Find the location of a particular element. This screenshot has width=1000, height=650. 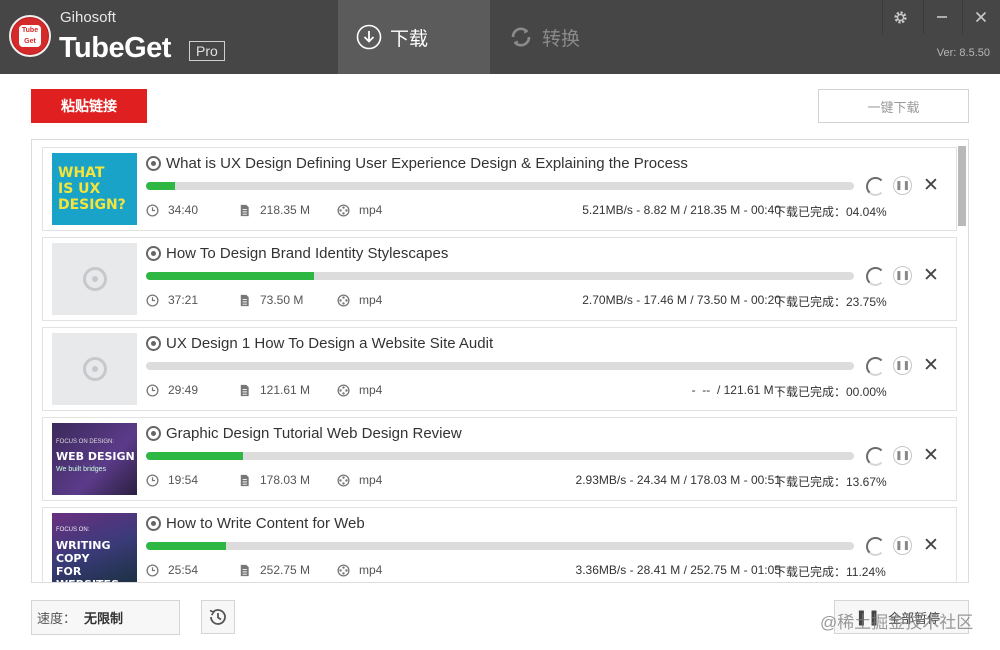

video-title: How To Design Brand Identity Stylescapes is located at coordinates (307, 253).